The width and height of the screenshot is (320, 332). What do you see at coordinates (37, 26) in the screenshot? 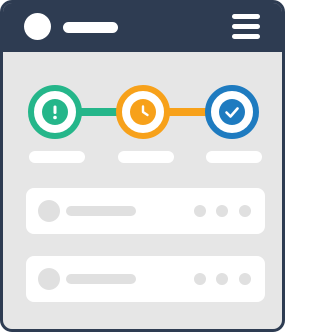
I see `avatar` at bounding box center [37, 26].